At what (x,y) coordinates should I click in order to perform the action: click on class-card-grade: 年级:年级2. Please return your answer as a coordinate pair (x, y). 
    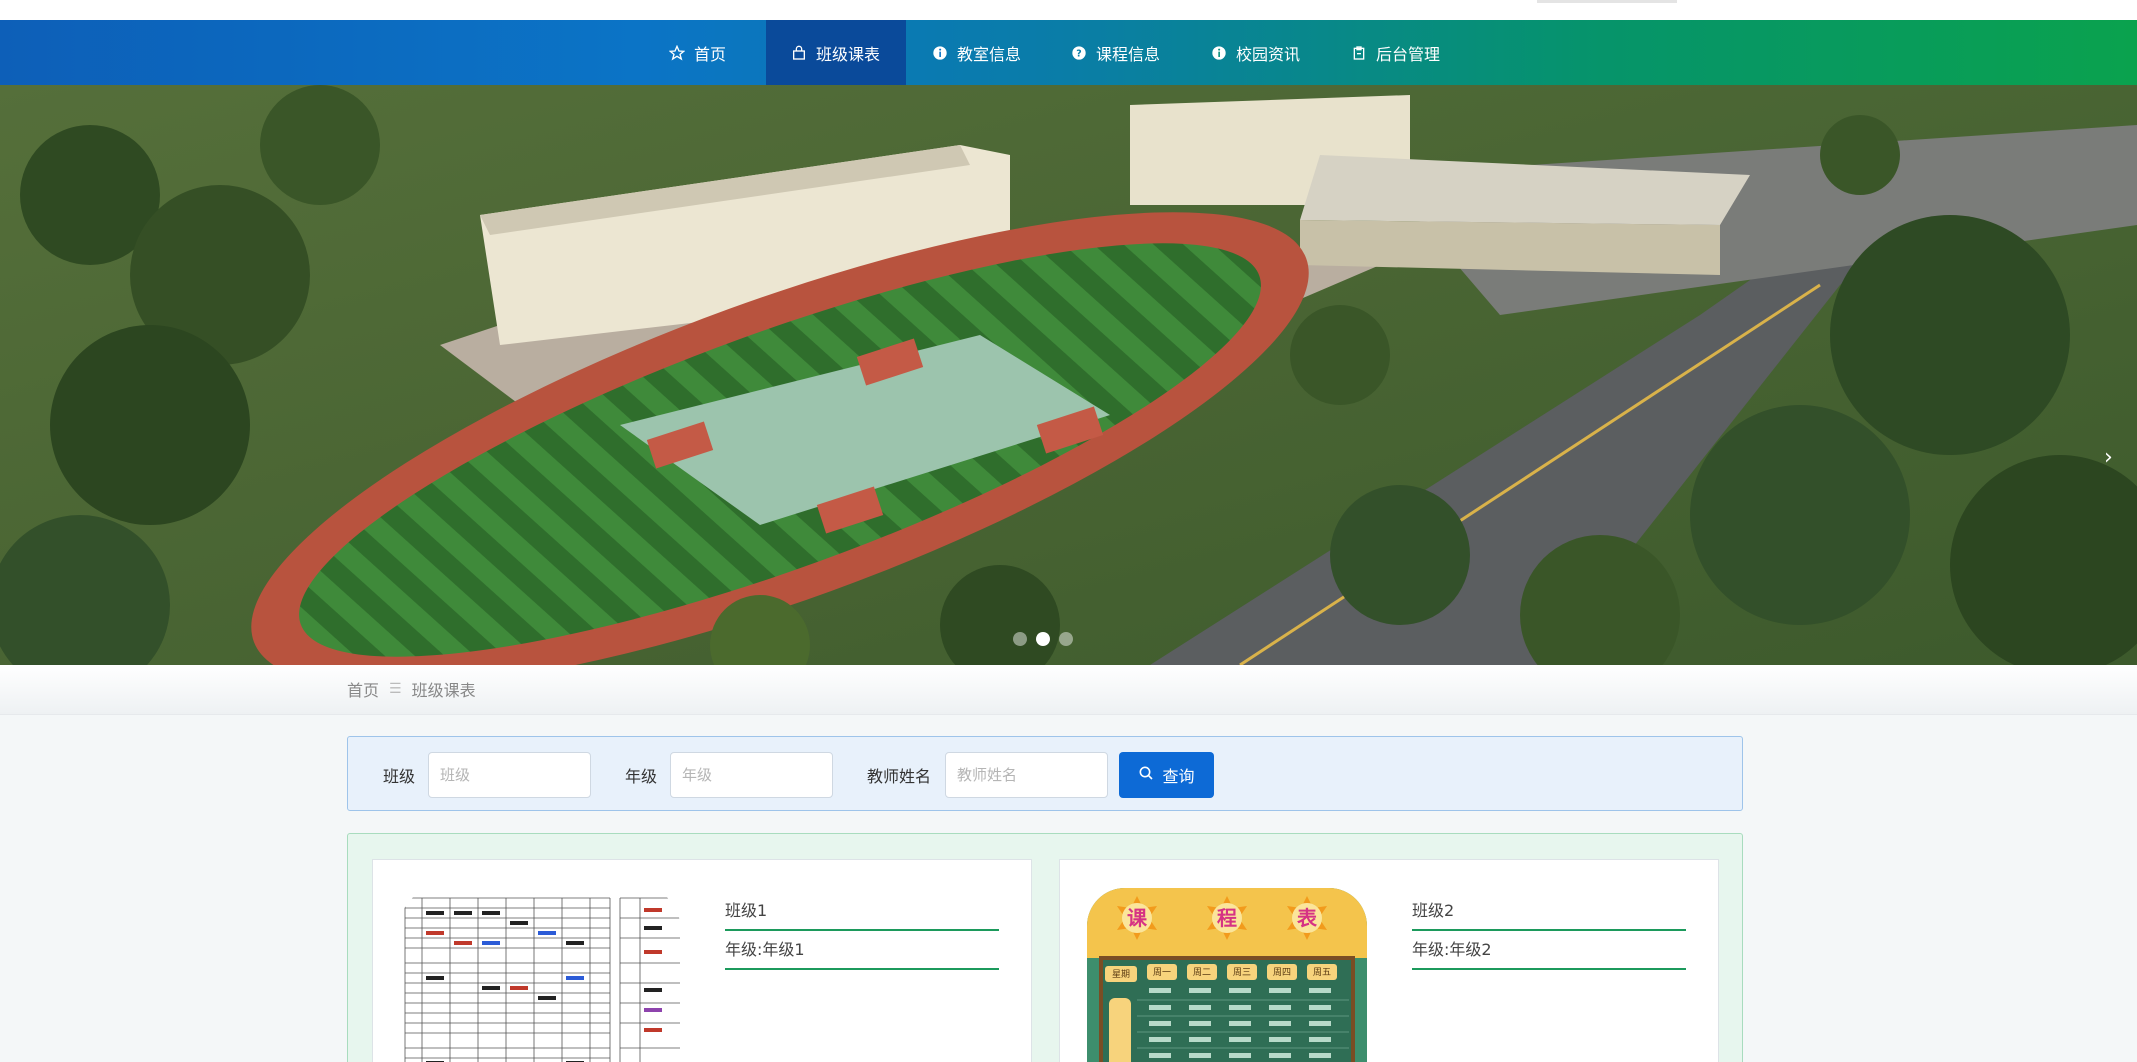
    Looking at the image, I should click on (1549, 953).